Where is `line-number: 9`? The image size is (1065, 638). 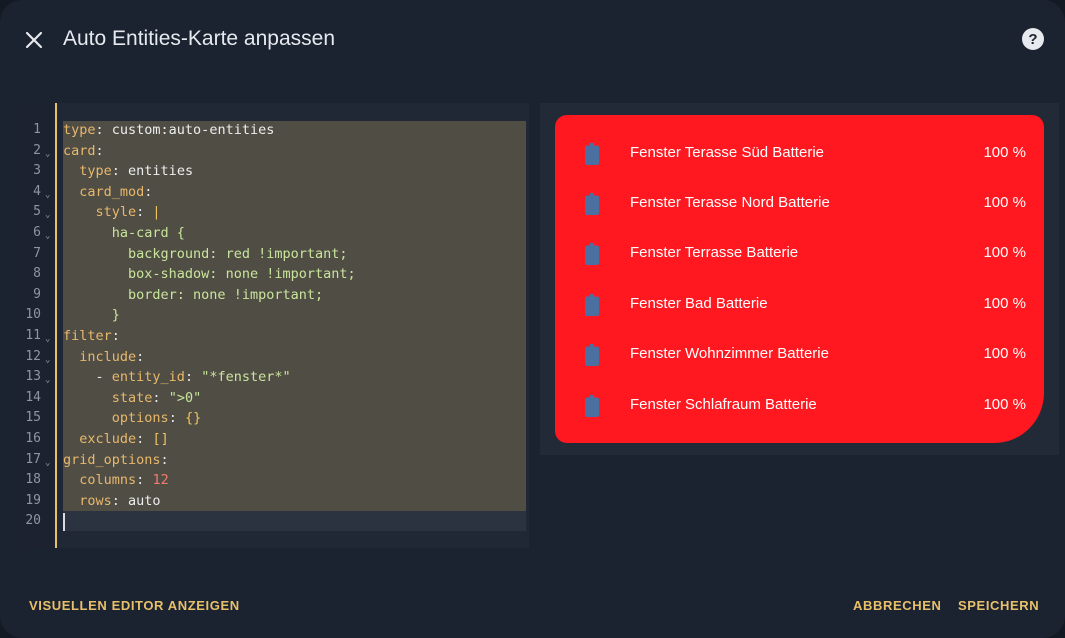 line-number: 9 is located at coordinates (37, 294).